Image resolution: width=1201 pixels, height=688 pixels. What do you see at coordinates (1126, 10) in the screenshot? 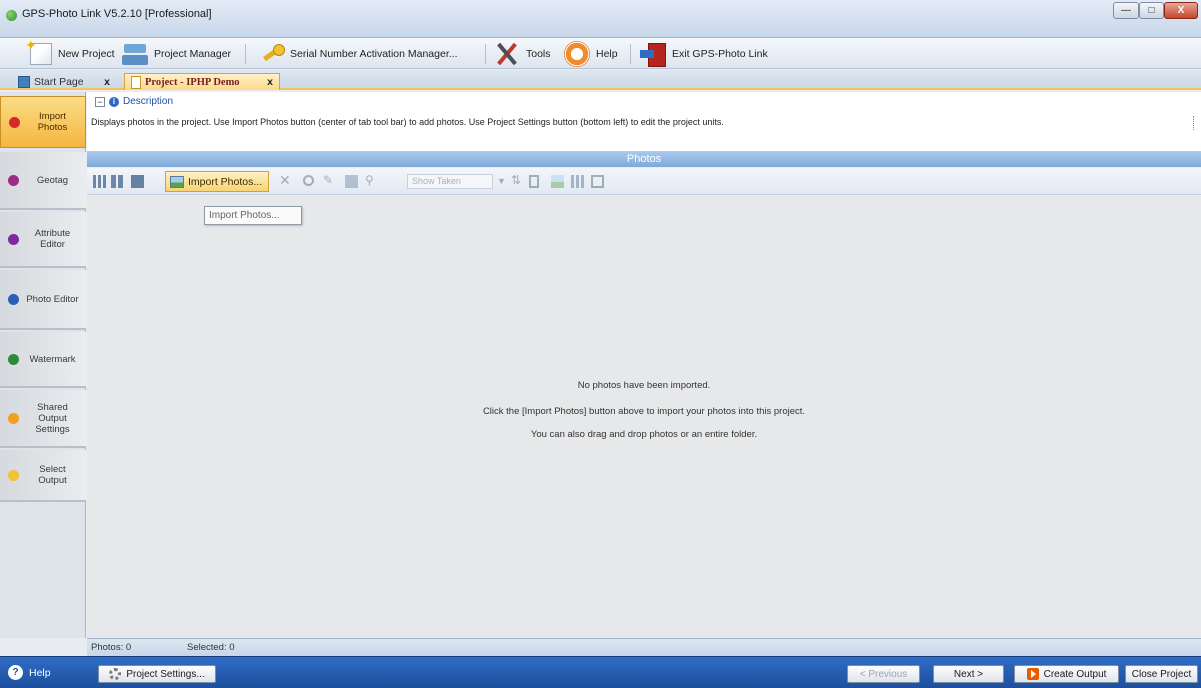
I see `minimize-button: —` at bounding box center [1126, 10].